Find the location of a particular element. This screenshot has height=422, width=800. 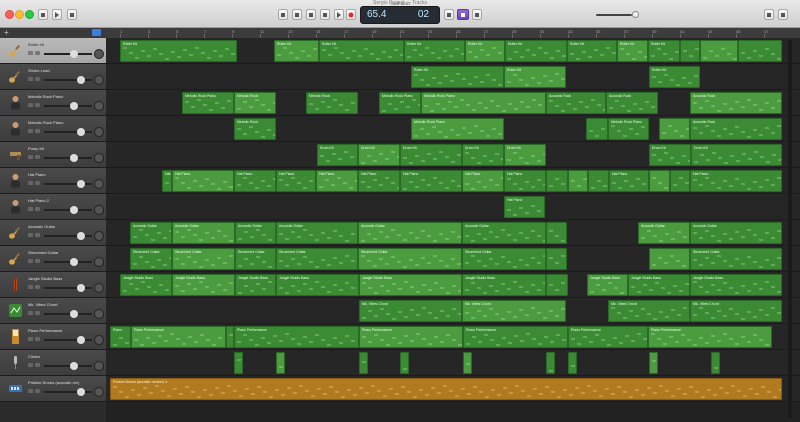

play-button is located at coordinates (339, 14).